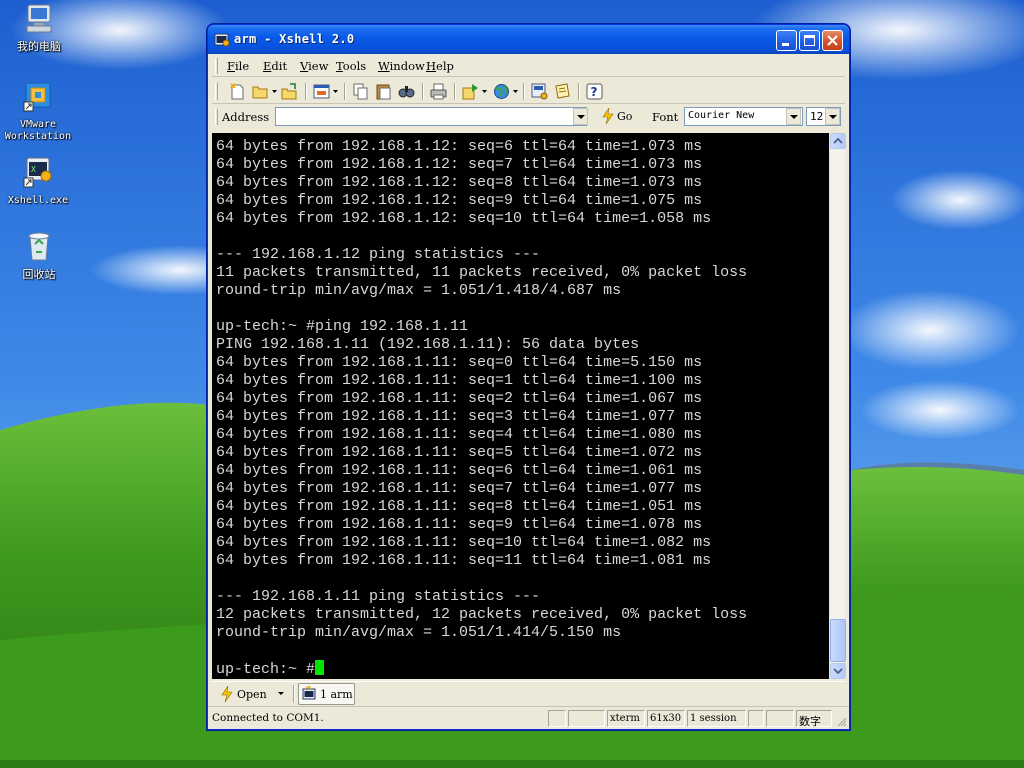 The height and width of the screenshot is (768, 1024). I want to click on new-session-icon, so click(237, 91).